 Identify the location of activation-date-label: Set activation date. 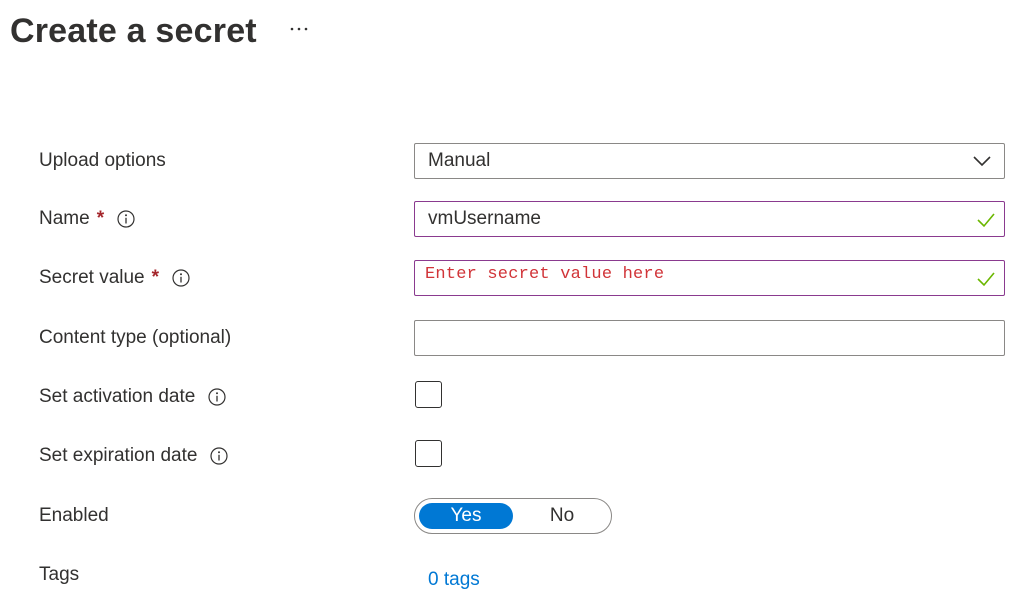
(132, 397).